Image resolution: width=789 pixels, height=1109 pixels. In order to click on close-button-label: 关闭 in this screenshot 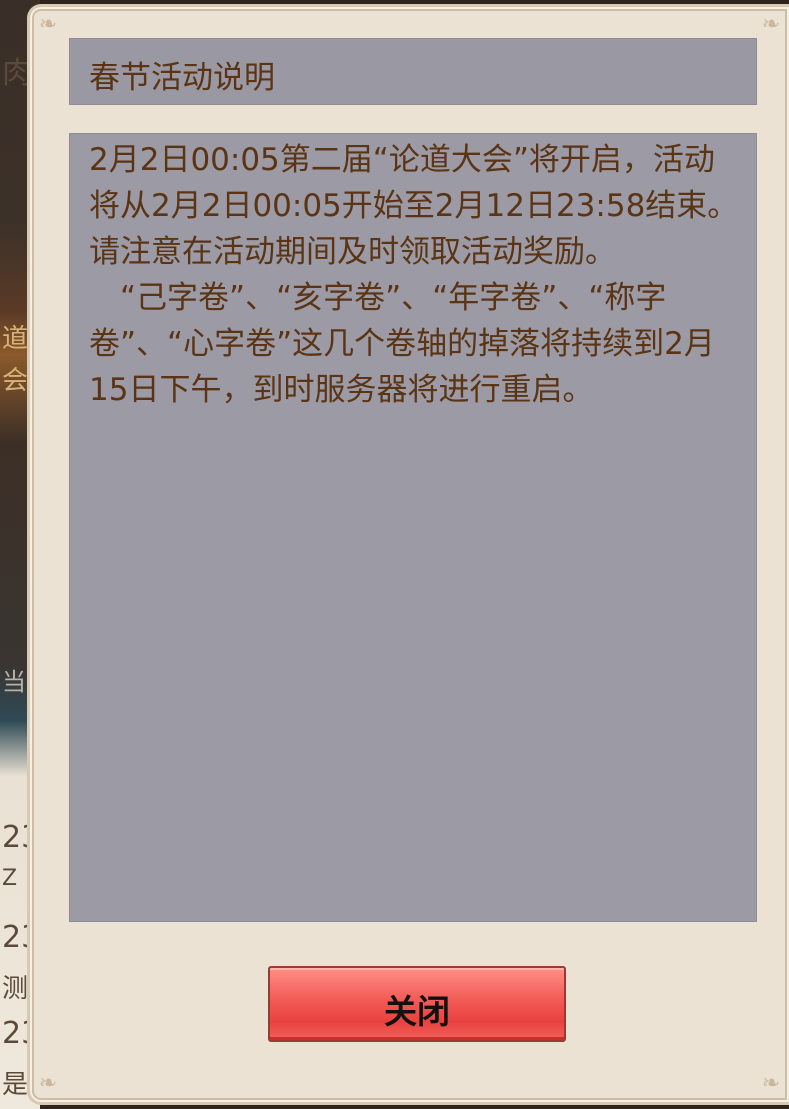, I will do `click(417, 1011)`.